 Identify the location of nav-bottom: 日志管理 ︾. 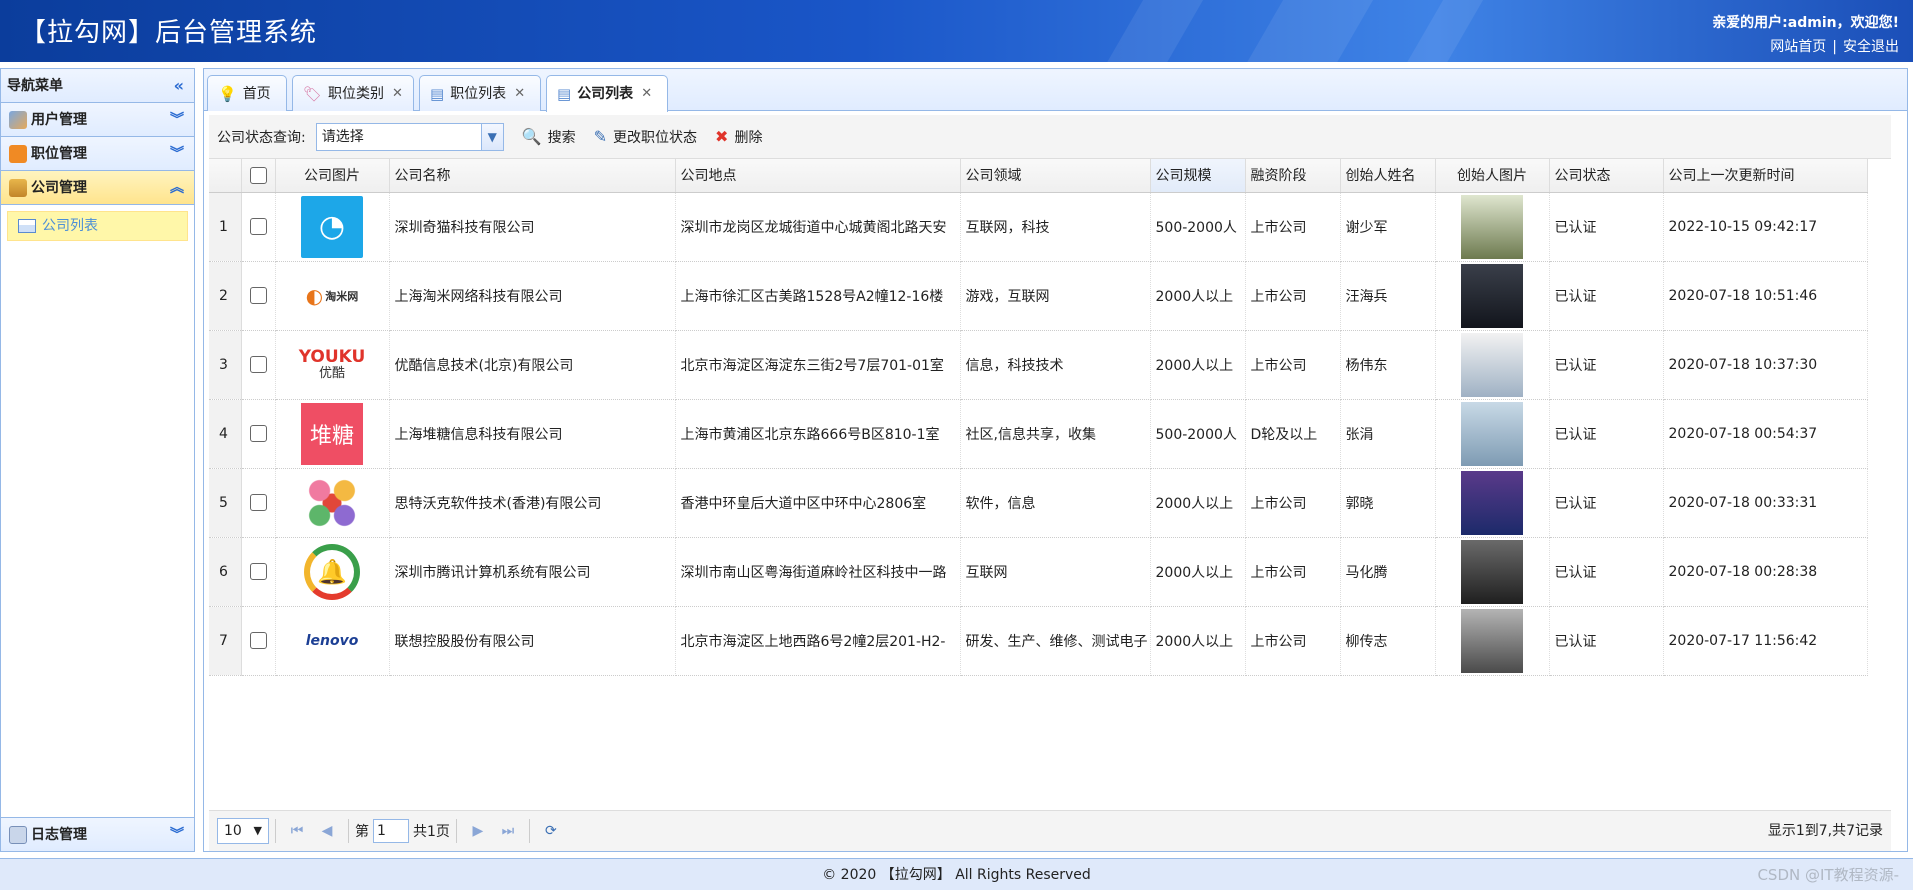
(97, 834).